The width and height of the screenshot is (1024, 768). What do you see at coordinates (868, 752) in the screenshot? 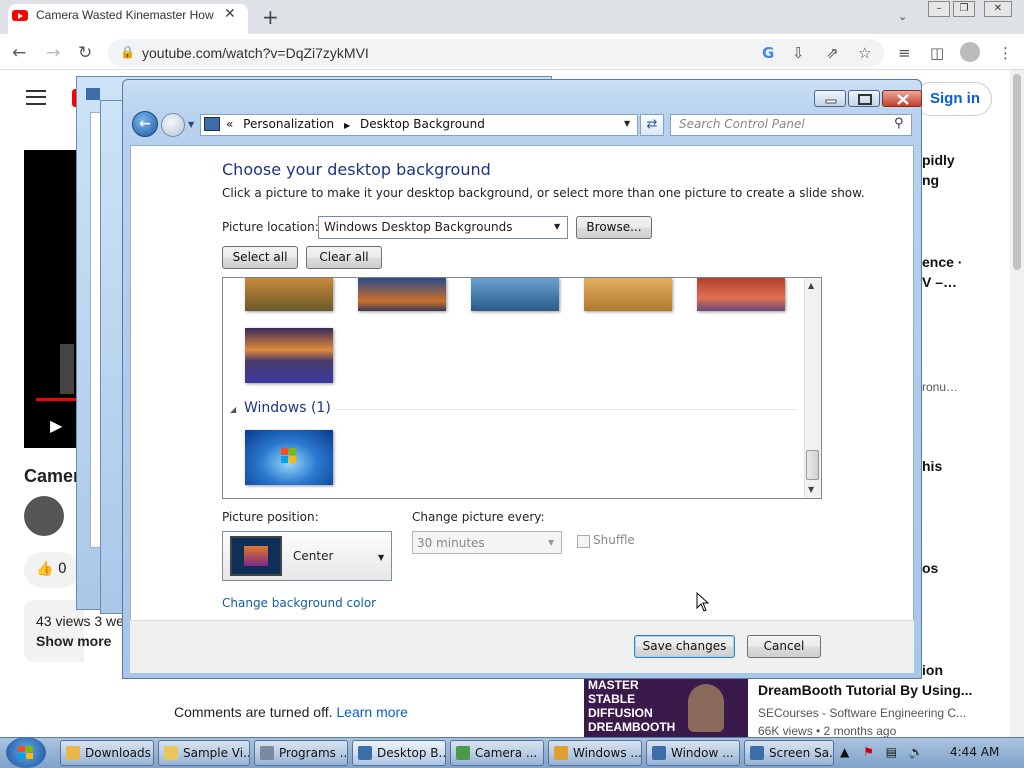
I see `flag-icon: ⚑` at bounding box center [868, 752].